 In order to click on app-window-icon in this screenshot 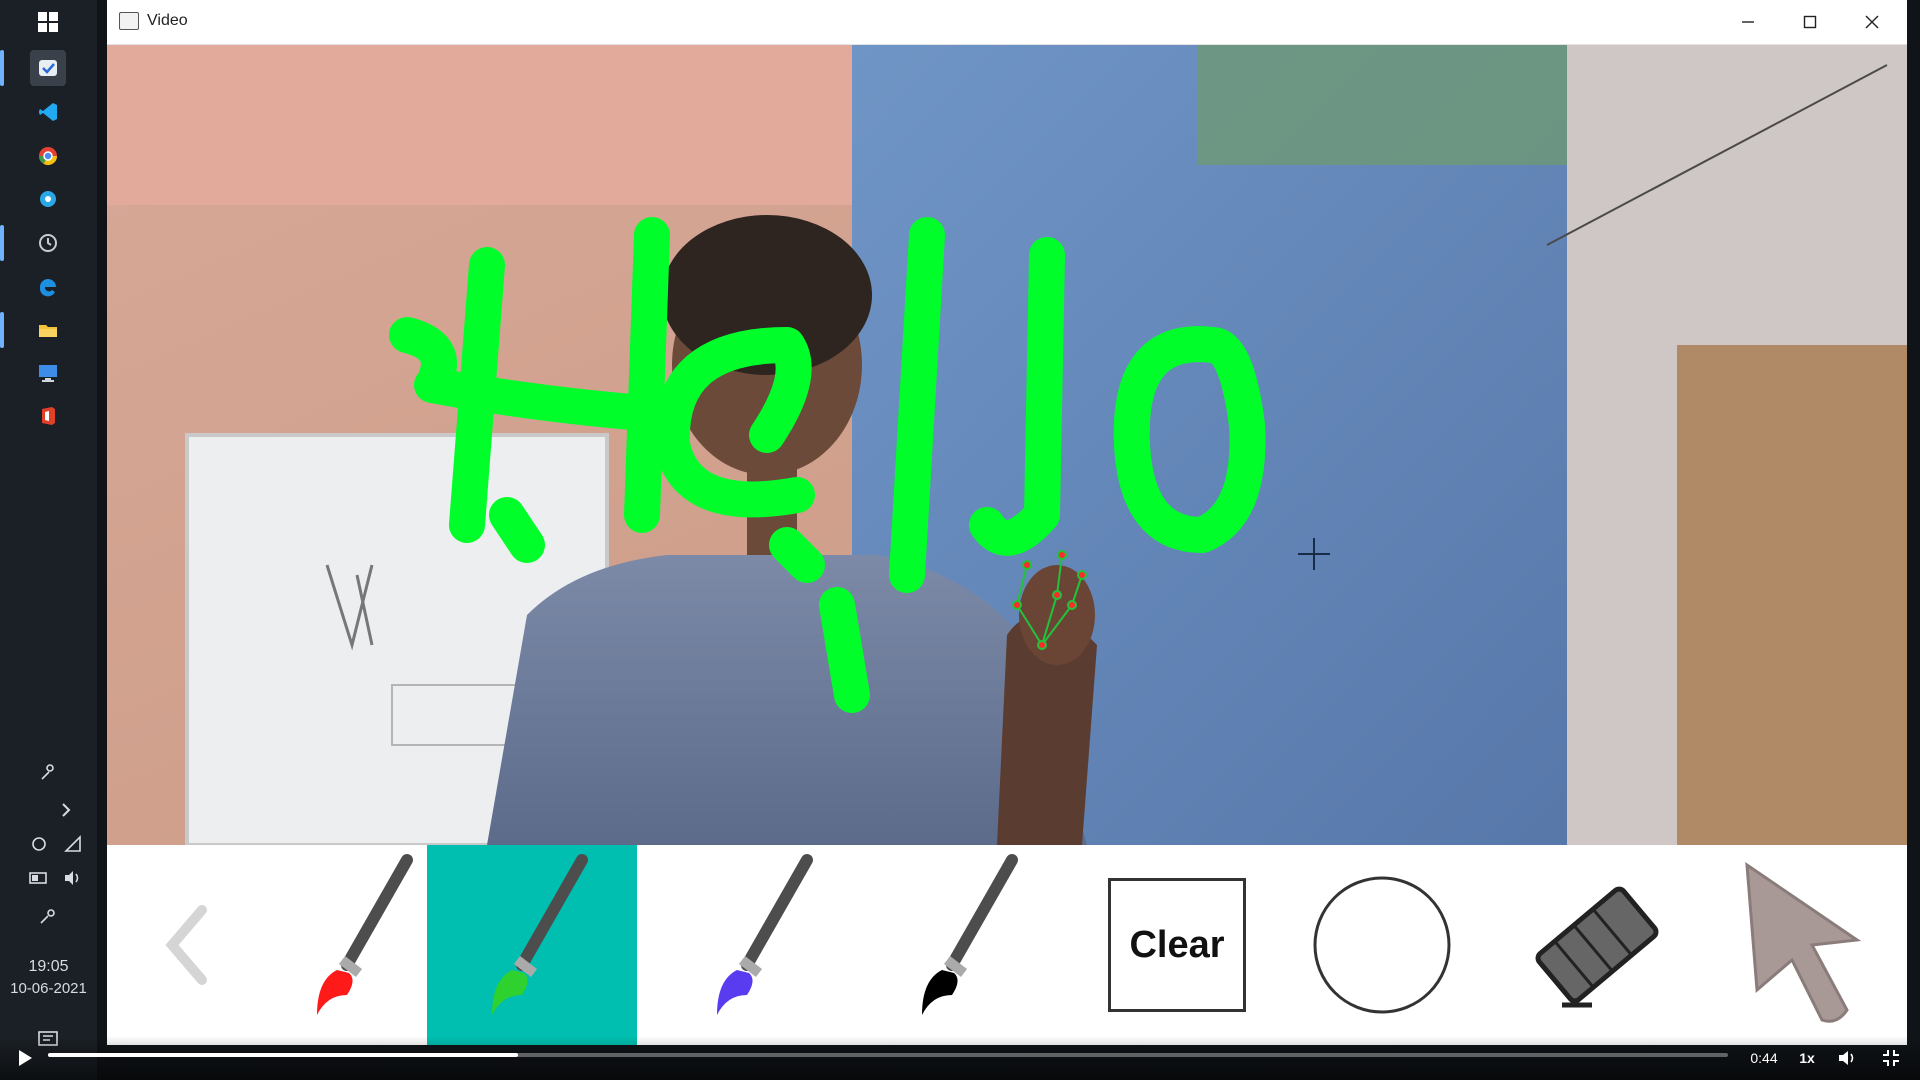, I will do `click(129, 21)`.